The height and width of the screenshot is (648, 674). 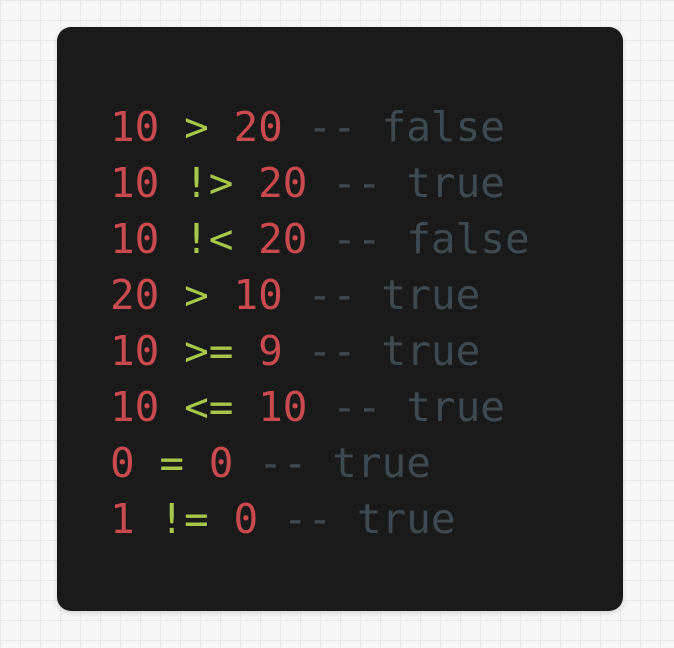 What do you see at coordinates (122, 463) in the screenshot?
I see `left-operand: 0` at bounding box center [122, 463].